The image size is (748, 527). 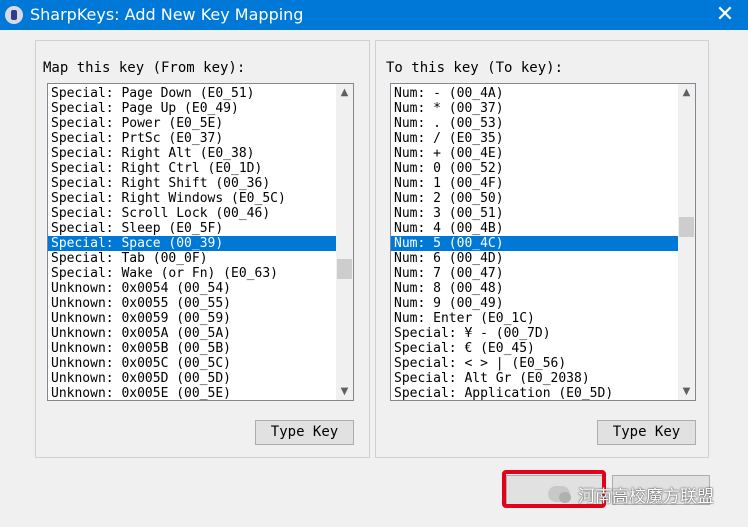 What do you see at coordinates (192, 213) in the screenshot?
I see `from-list-item: Special: Scroll Lock (00_46)` at bounding box center [192, 213].